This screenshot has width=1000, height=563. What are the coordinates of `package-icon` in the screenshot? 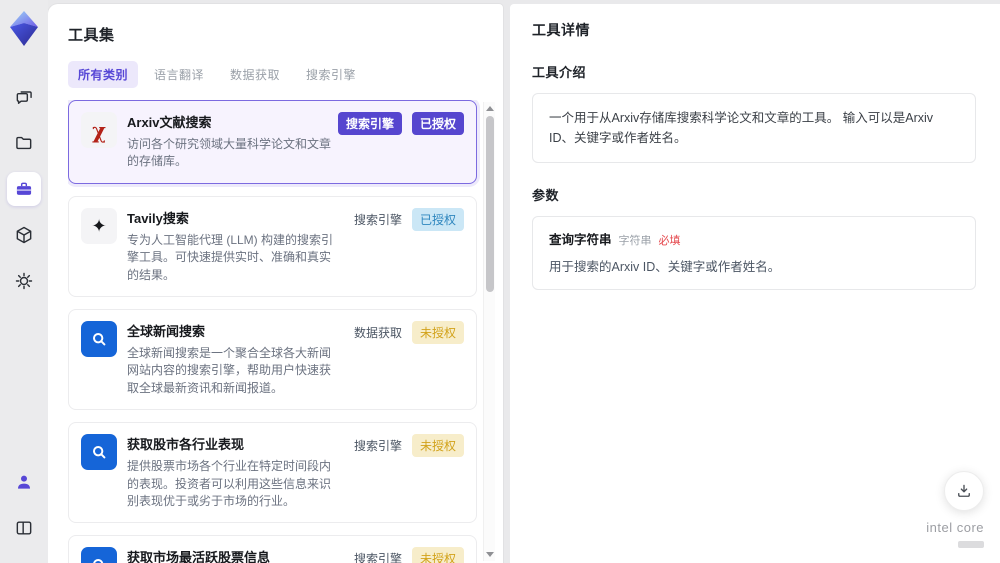 It's located at (24, 235).